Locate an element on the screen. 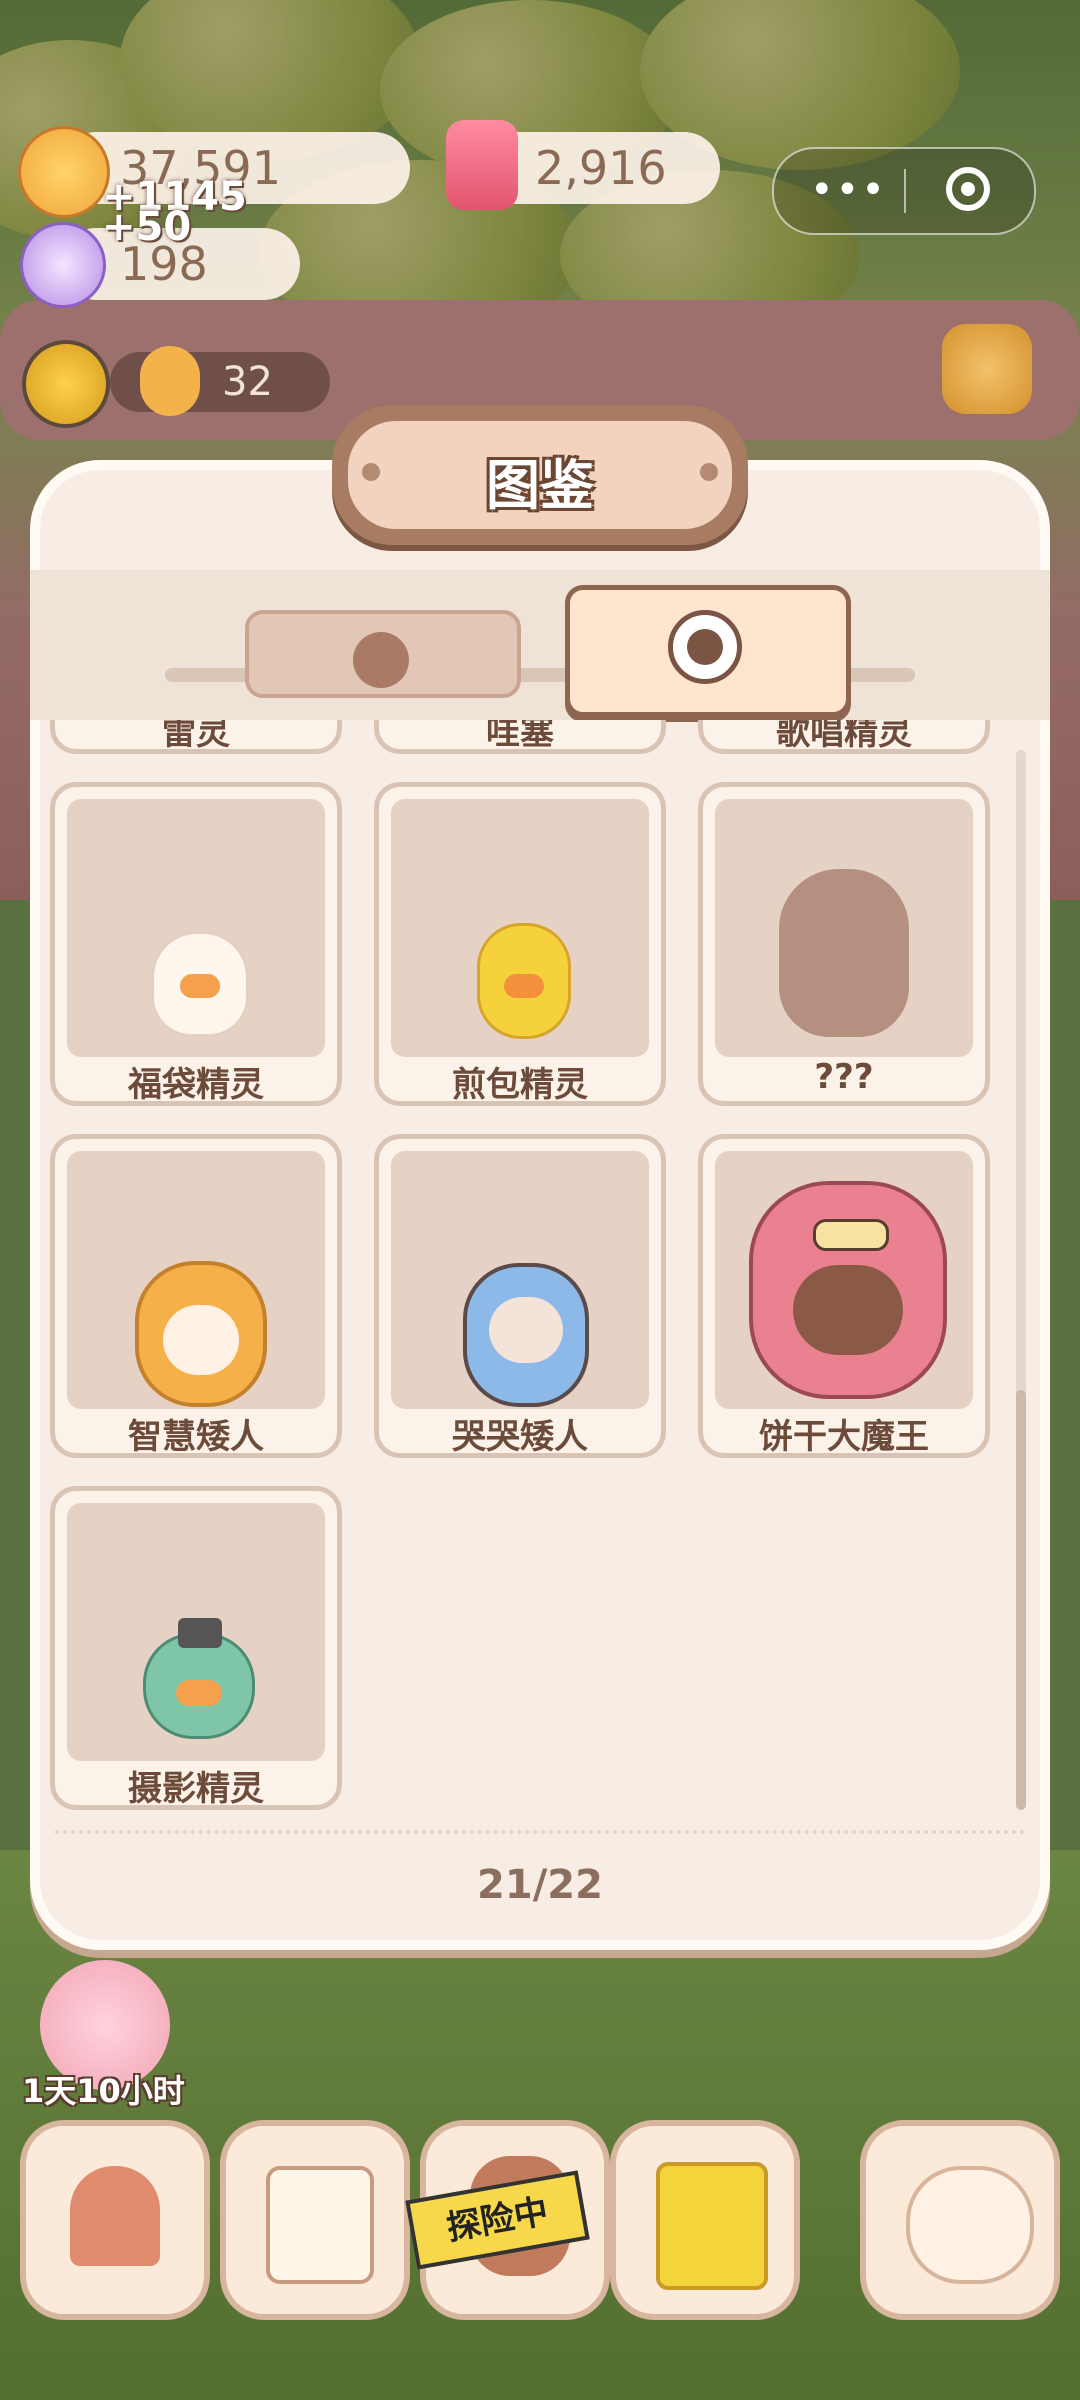  mini-program-capsule: ••• is located at coordinates (904, 191).